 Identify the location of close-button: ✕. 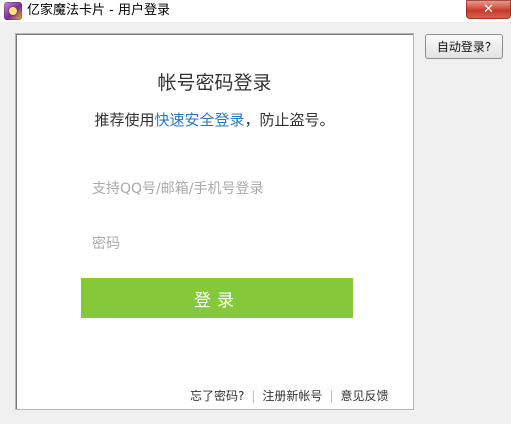
(488, 9).